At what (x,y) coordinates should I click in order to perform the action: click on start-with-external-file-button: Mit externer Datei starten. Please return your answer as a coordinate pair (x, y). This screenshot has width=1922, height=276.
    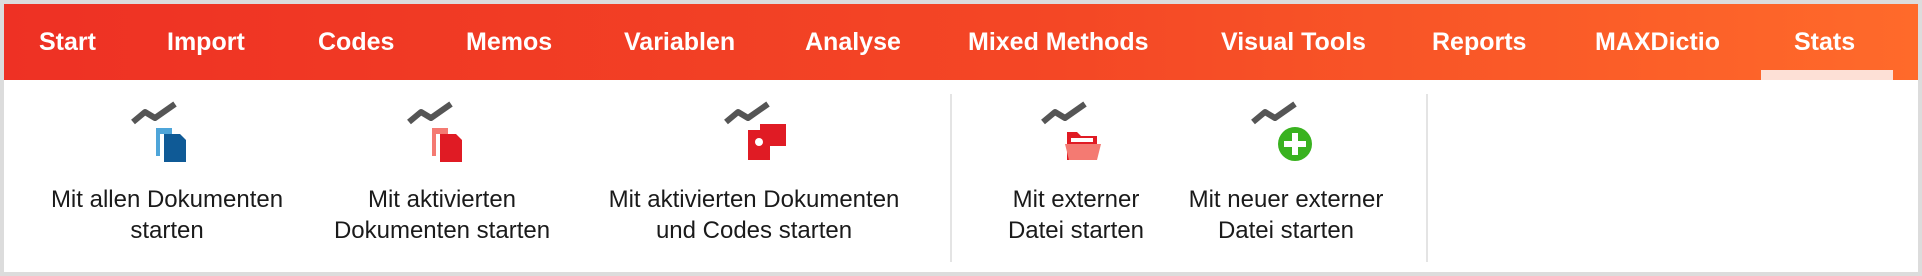
    Looking at the image, I should click on (1076, 176).